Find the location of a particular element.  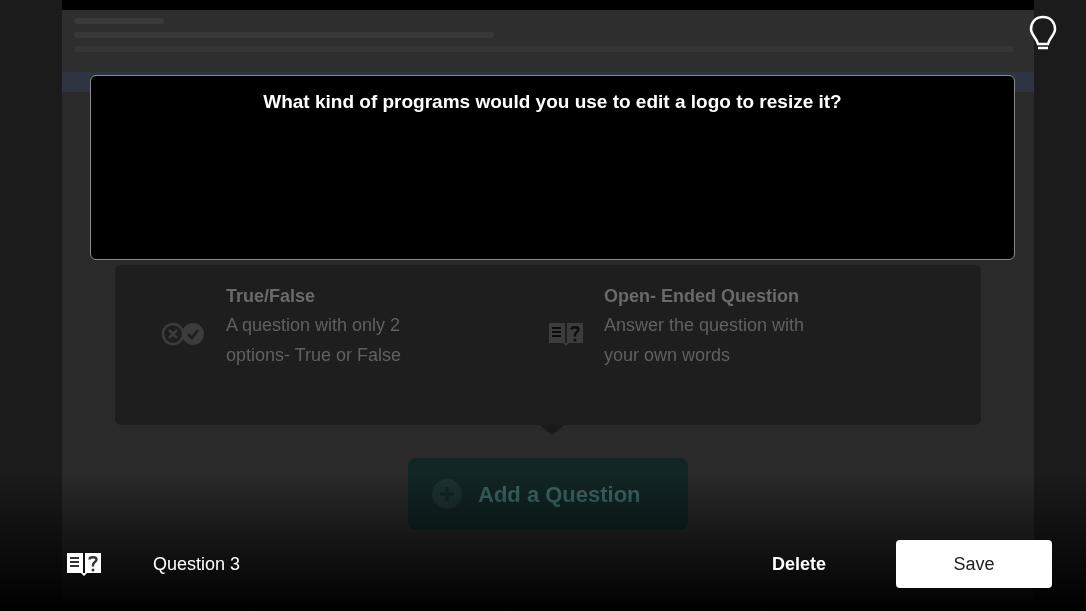

save-button: Save is located at coordinates (974, 564).